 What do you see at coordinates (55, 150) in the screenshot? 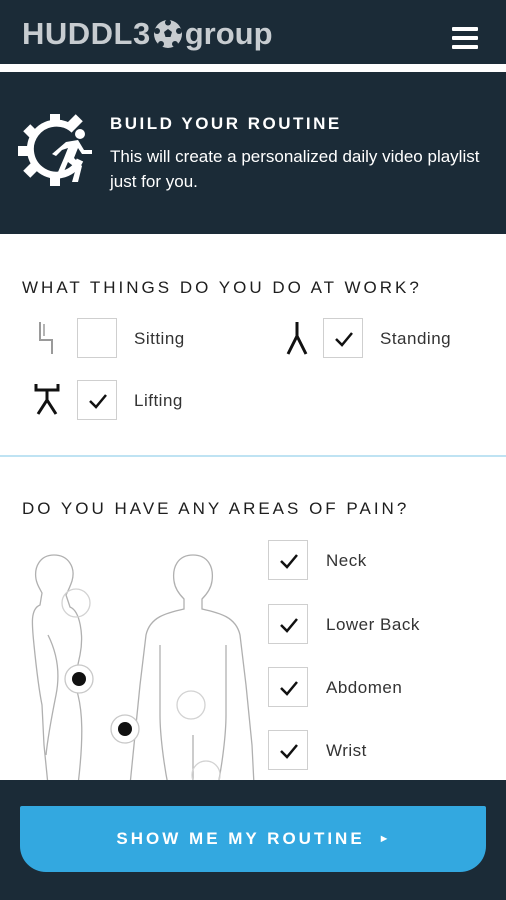
I see `gear-runner-icon` at bounding box center [55, 150].